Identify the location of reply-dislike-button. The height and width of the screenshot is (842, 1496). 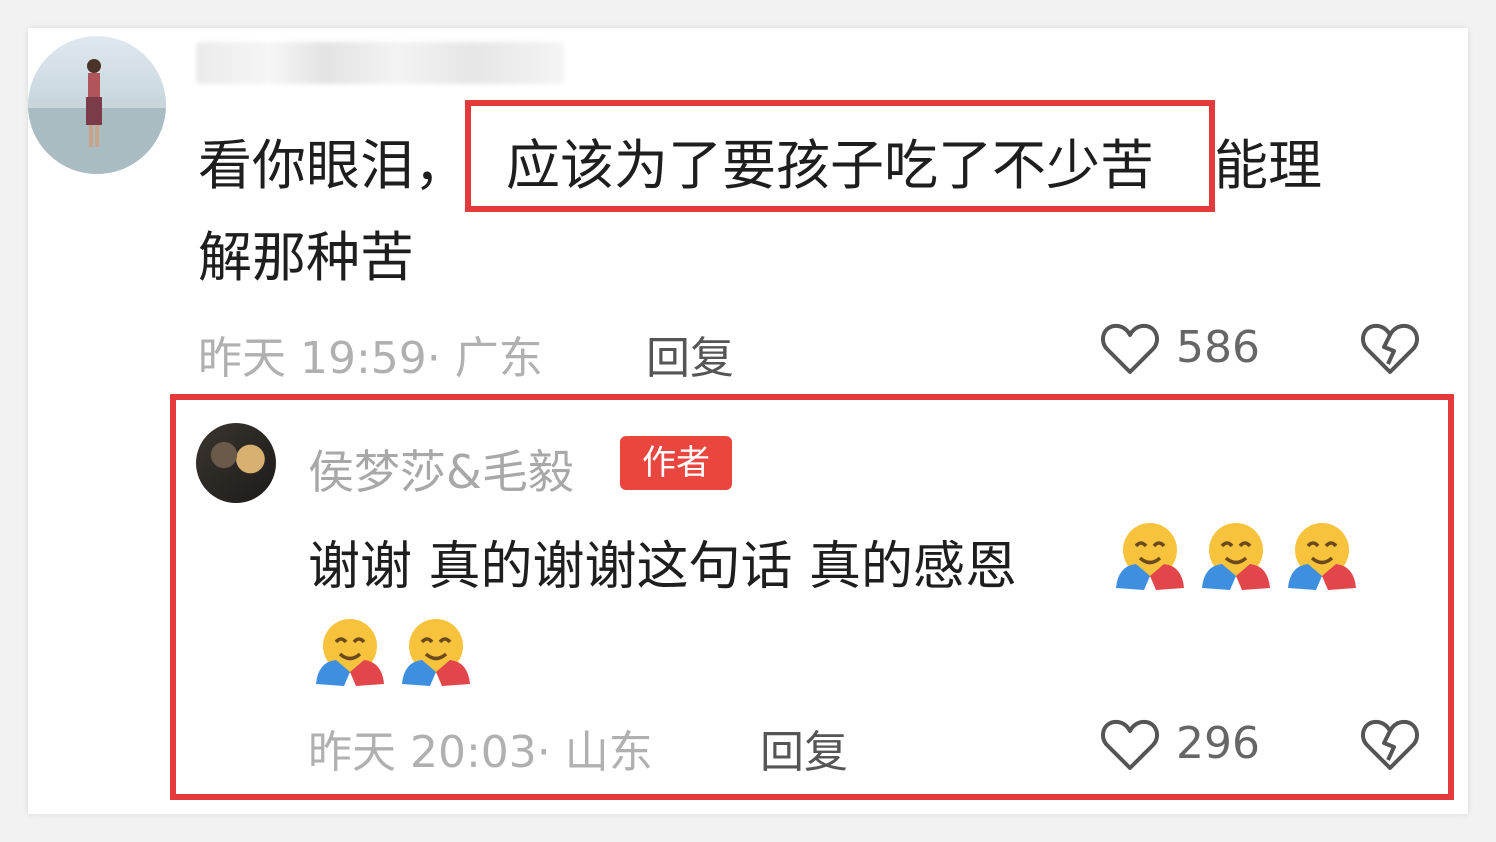
(1390, 746).